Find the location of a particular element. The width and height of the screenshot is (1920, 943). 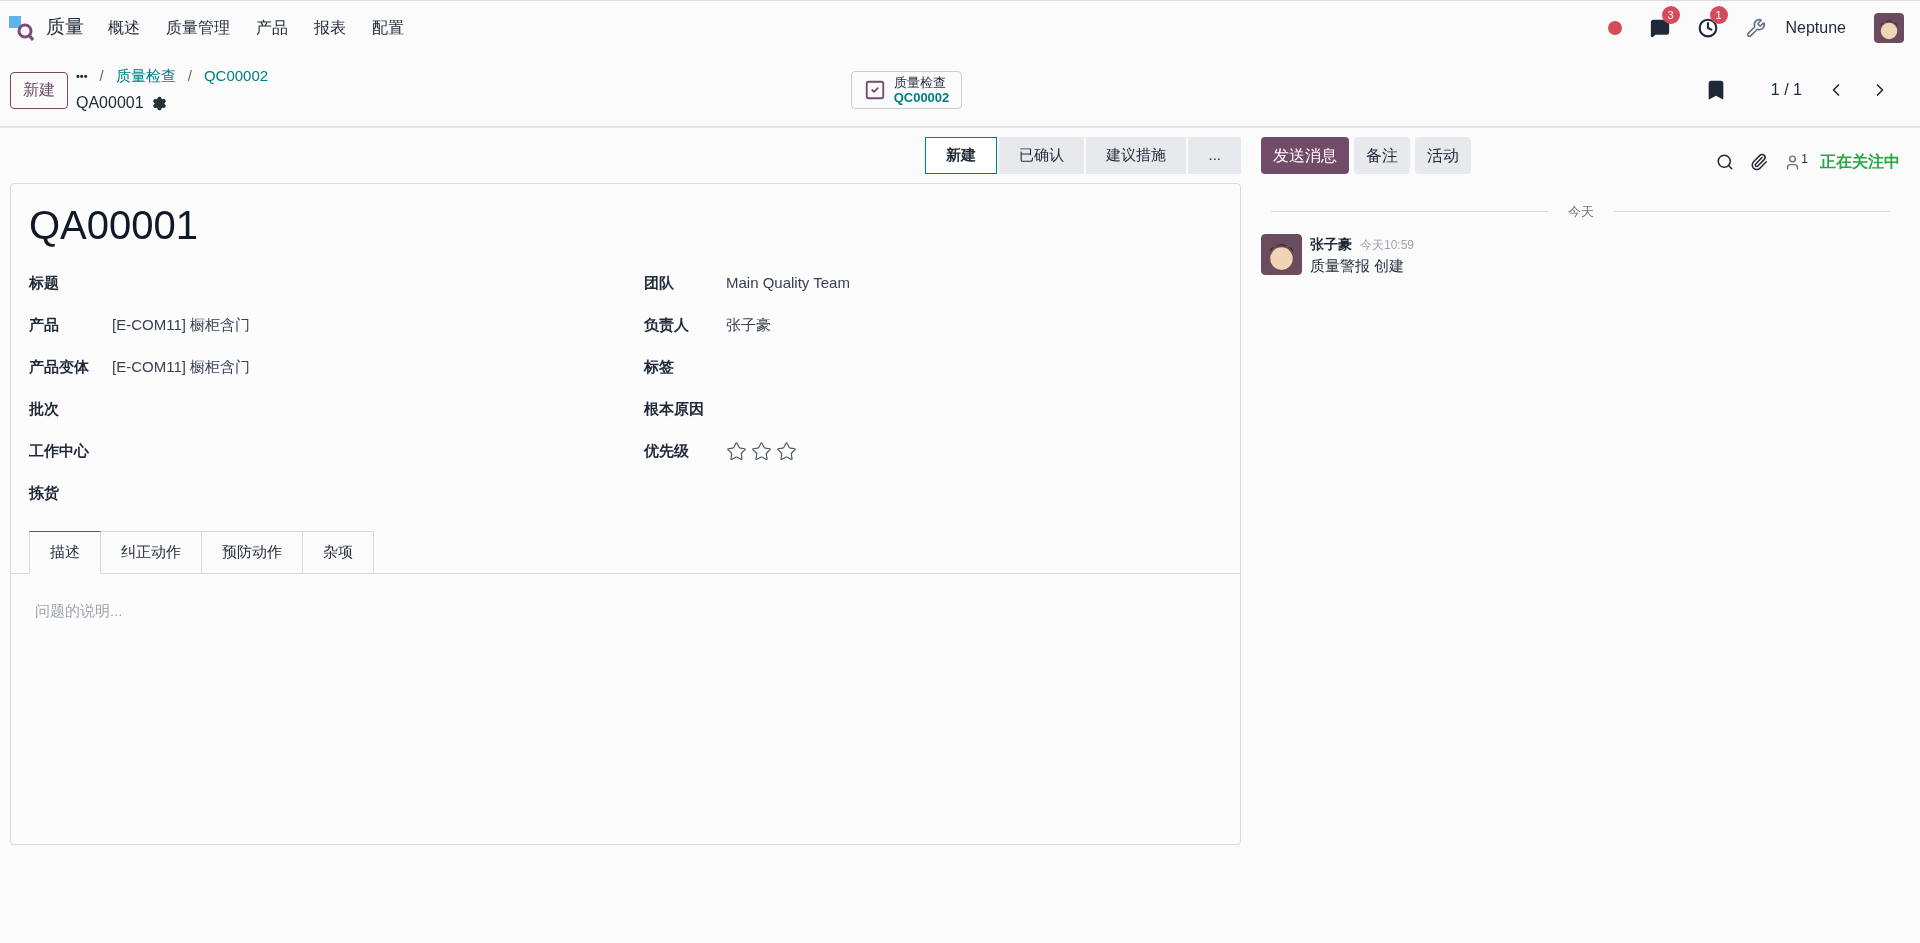

field-label: 根本原因 is located at coordinates (674, 408).